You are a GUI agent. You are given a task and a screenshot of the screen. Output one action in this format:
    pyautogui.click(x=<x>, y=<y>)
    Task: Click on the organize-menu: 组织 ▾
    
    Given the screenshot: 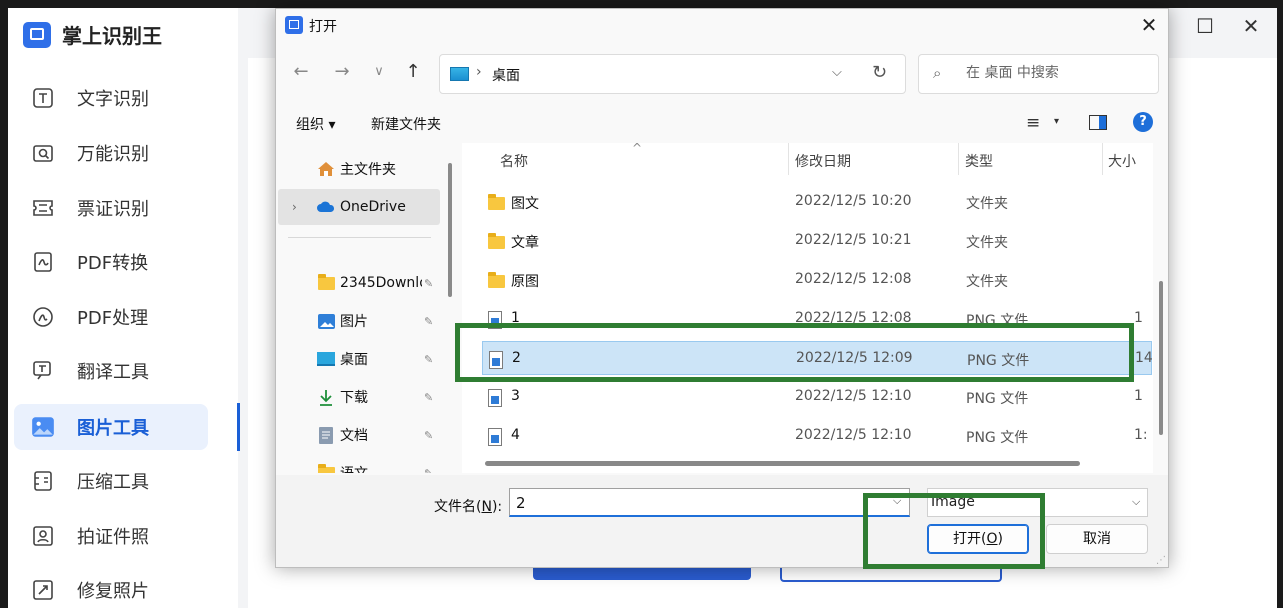 What is the action you would take?
    pyautogui.click(x=315, y=124)
    